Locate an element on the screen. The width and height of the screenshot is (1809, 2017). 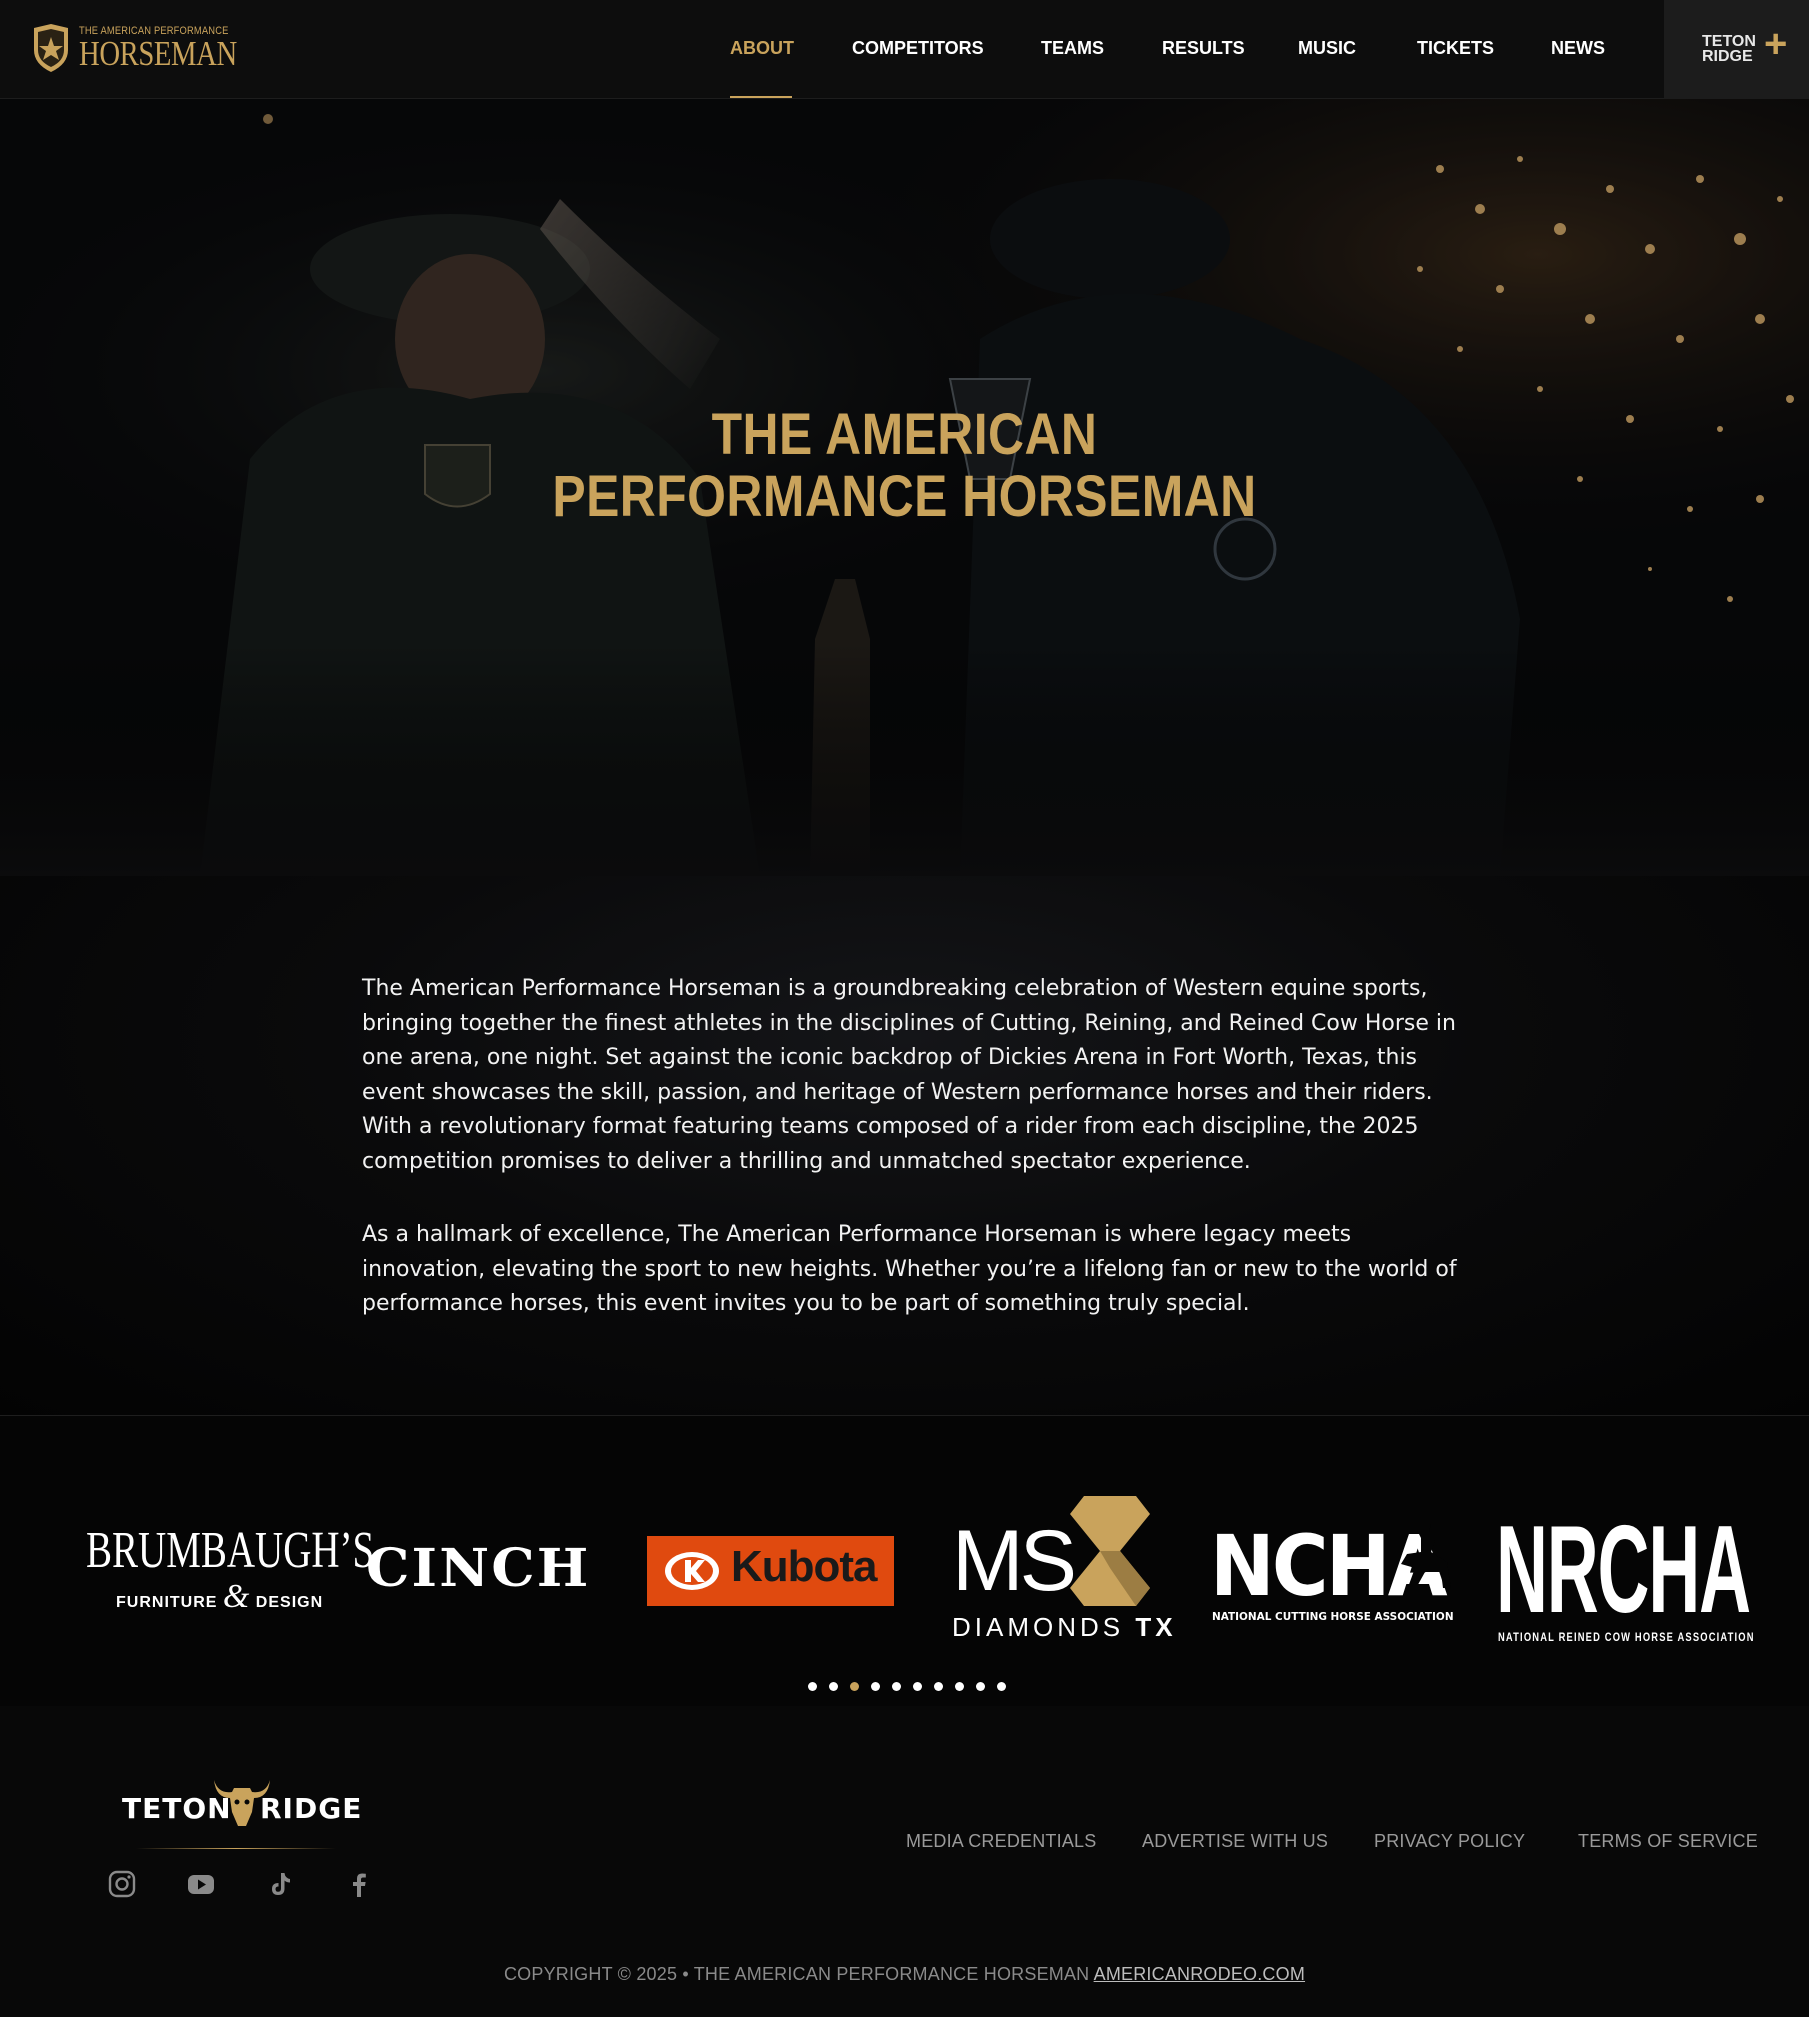
nav-active-indicator is located at coordinates (761, 97).